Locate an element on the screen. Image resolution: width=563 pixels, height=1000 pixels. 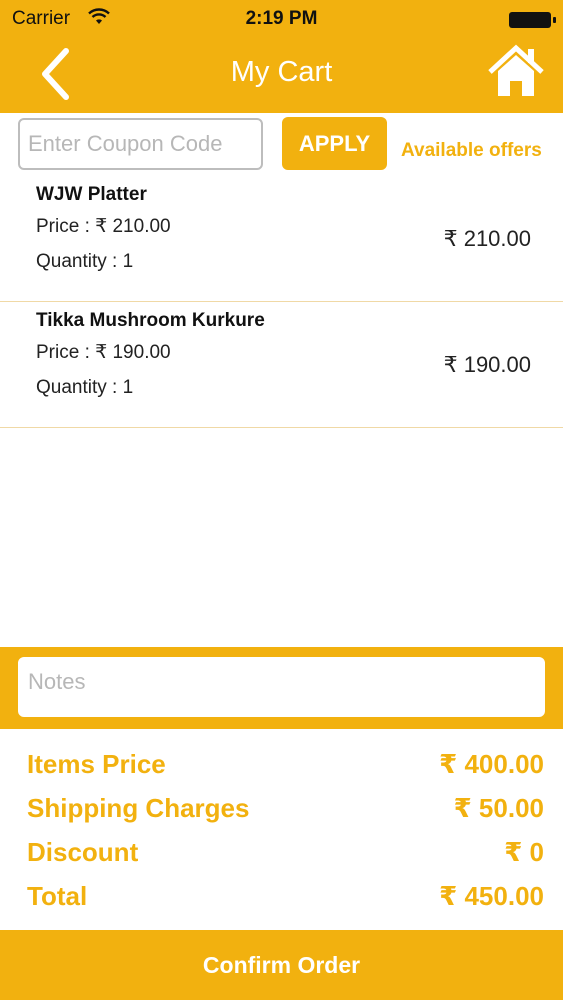
available-offers-link: Available offers is located at coordinates (471, 151).